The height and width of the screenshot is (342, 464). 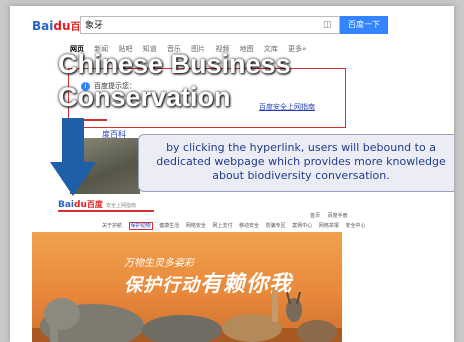 What do you see at coordinates (302, 226) in the screenshot?
I see `category-item: 案例中心` at bounding box center [302, 226].